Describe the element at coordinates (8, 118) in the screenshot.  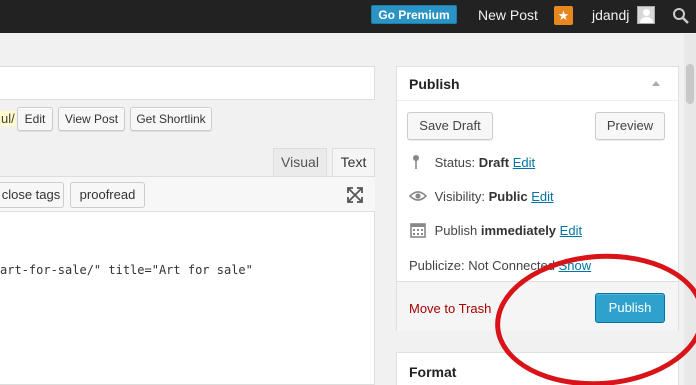
I see `permalink-slug: ul/` at that location.